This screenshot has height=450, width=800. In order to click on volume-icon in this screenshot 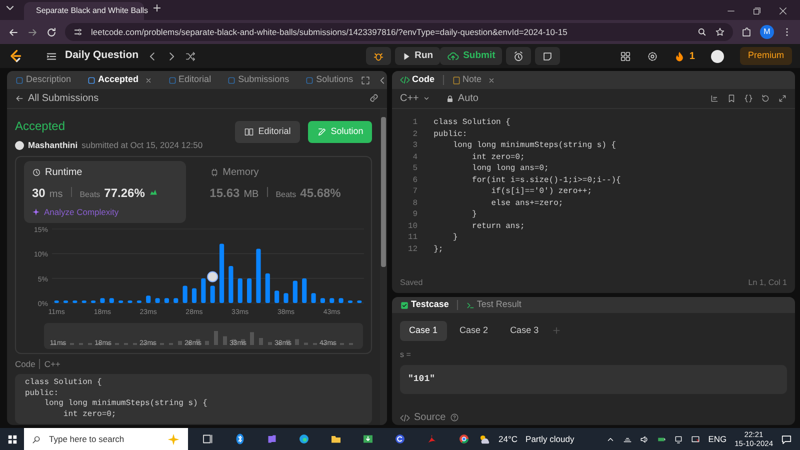, I will do `click(645, 439)`.